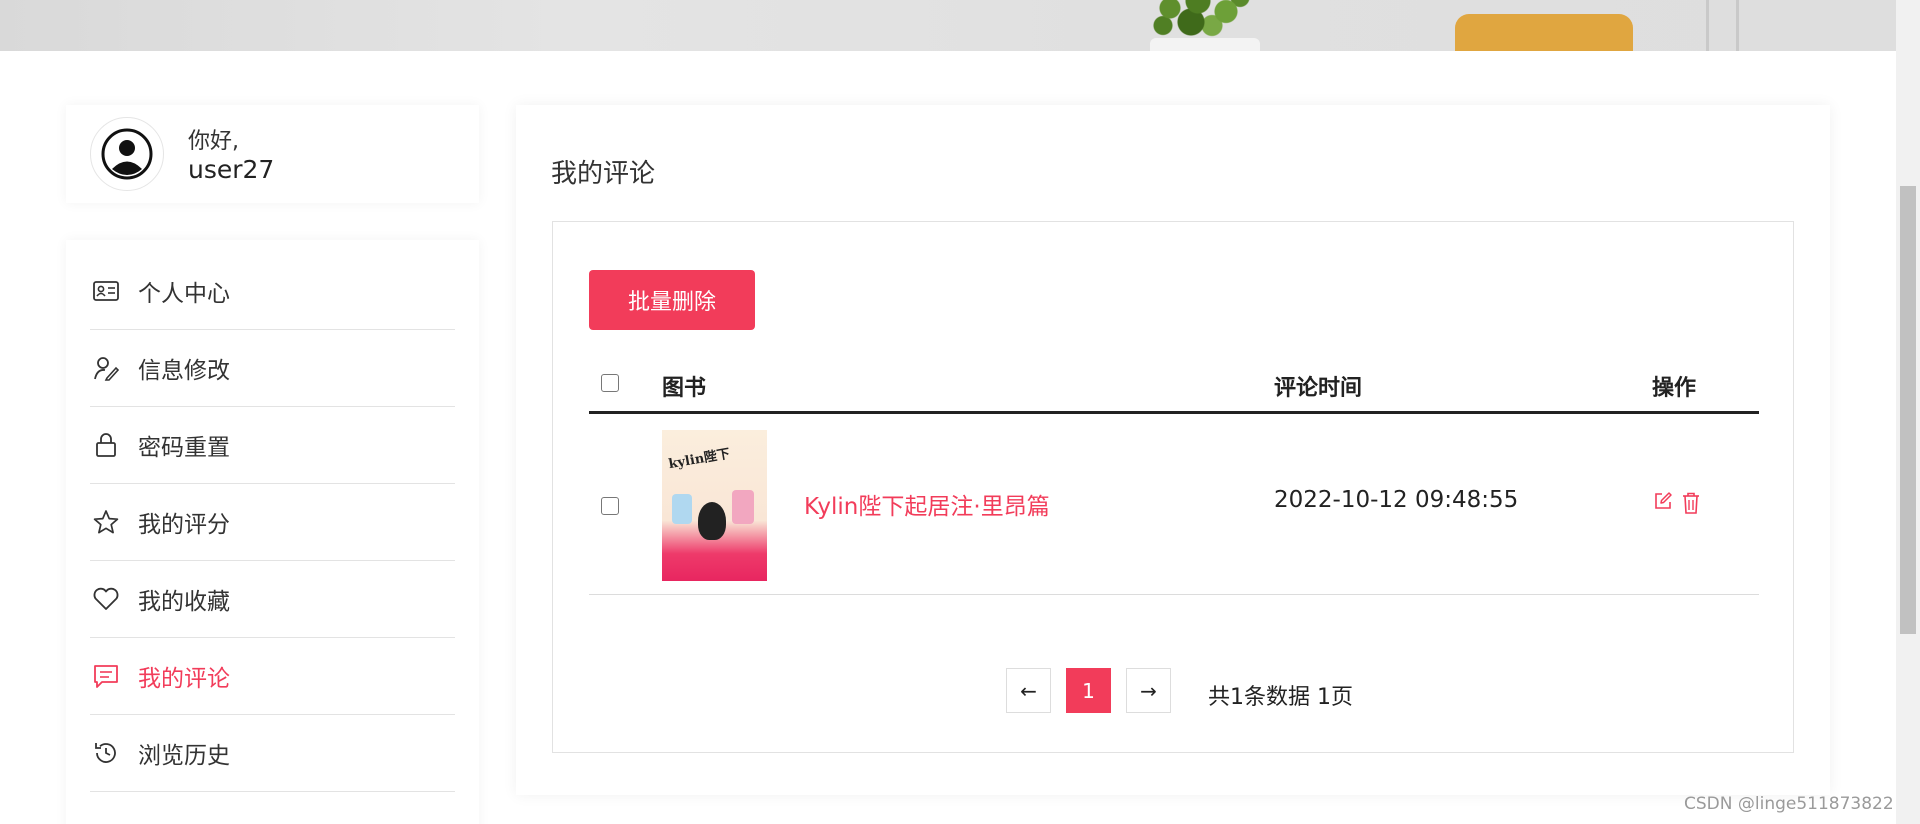 This screenshot has width=1920, height=824. Describe the element at coordinates (106, 522) in the screenshot. I see `star-icon` at that location.